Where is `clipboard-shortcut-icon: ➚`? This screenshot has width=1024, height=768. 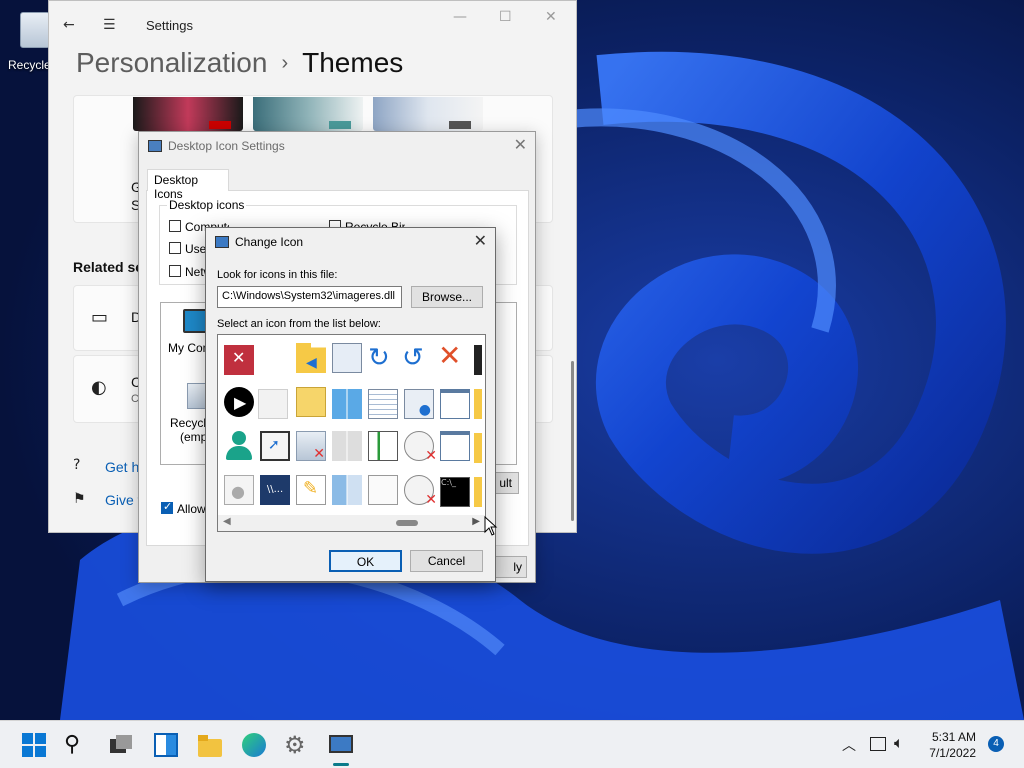 clipboard-shortcut-icon: ➚ is located at coordinates (275, 446).